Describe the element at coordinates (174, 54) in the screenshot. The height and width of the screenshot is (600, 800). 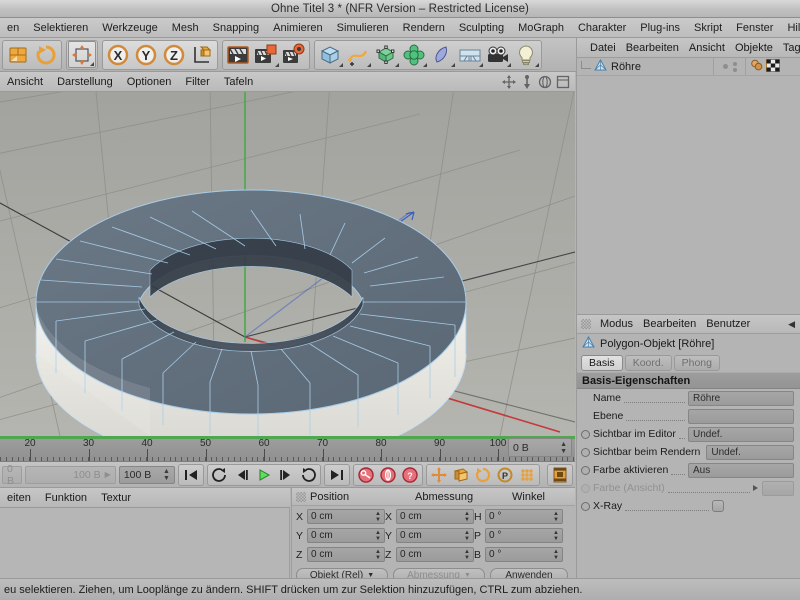
I see `axis-z-icon: Z` at that location.